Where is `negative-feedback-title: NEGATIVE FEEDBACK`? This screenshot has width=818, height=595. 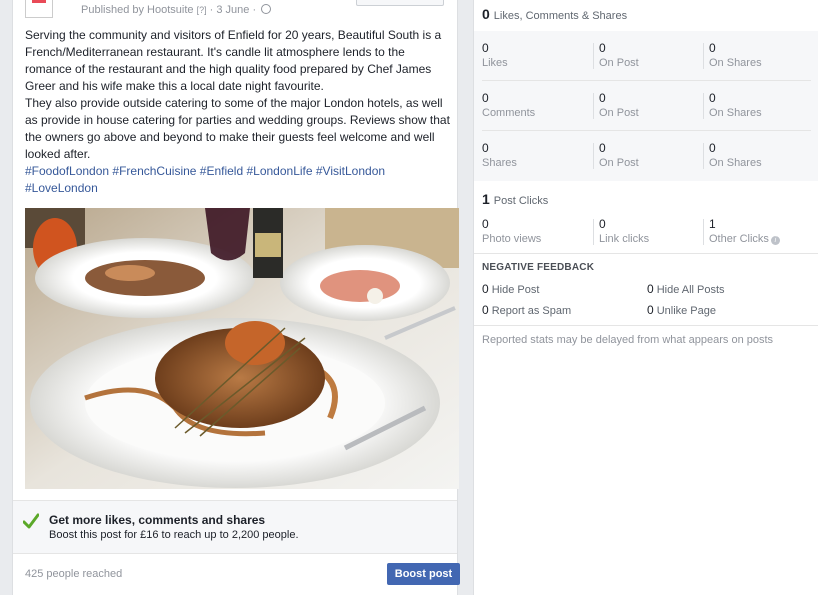 negative-feedback-title: NEGATIVE FEEDBACK is located at coordinates (538, 267).